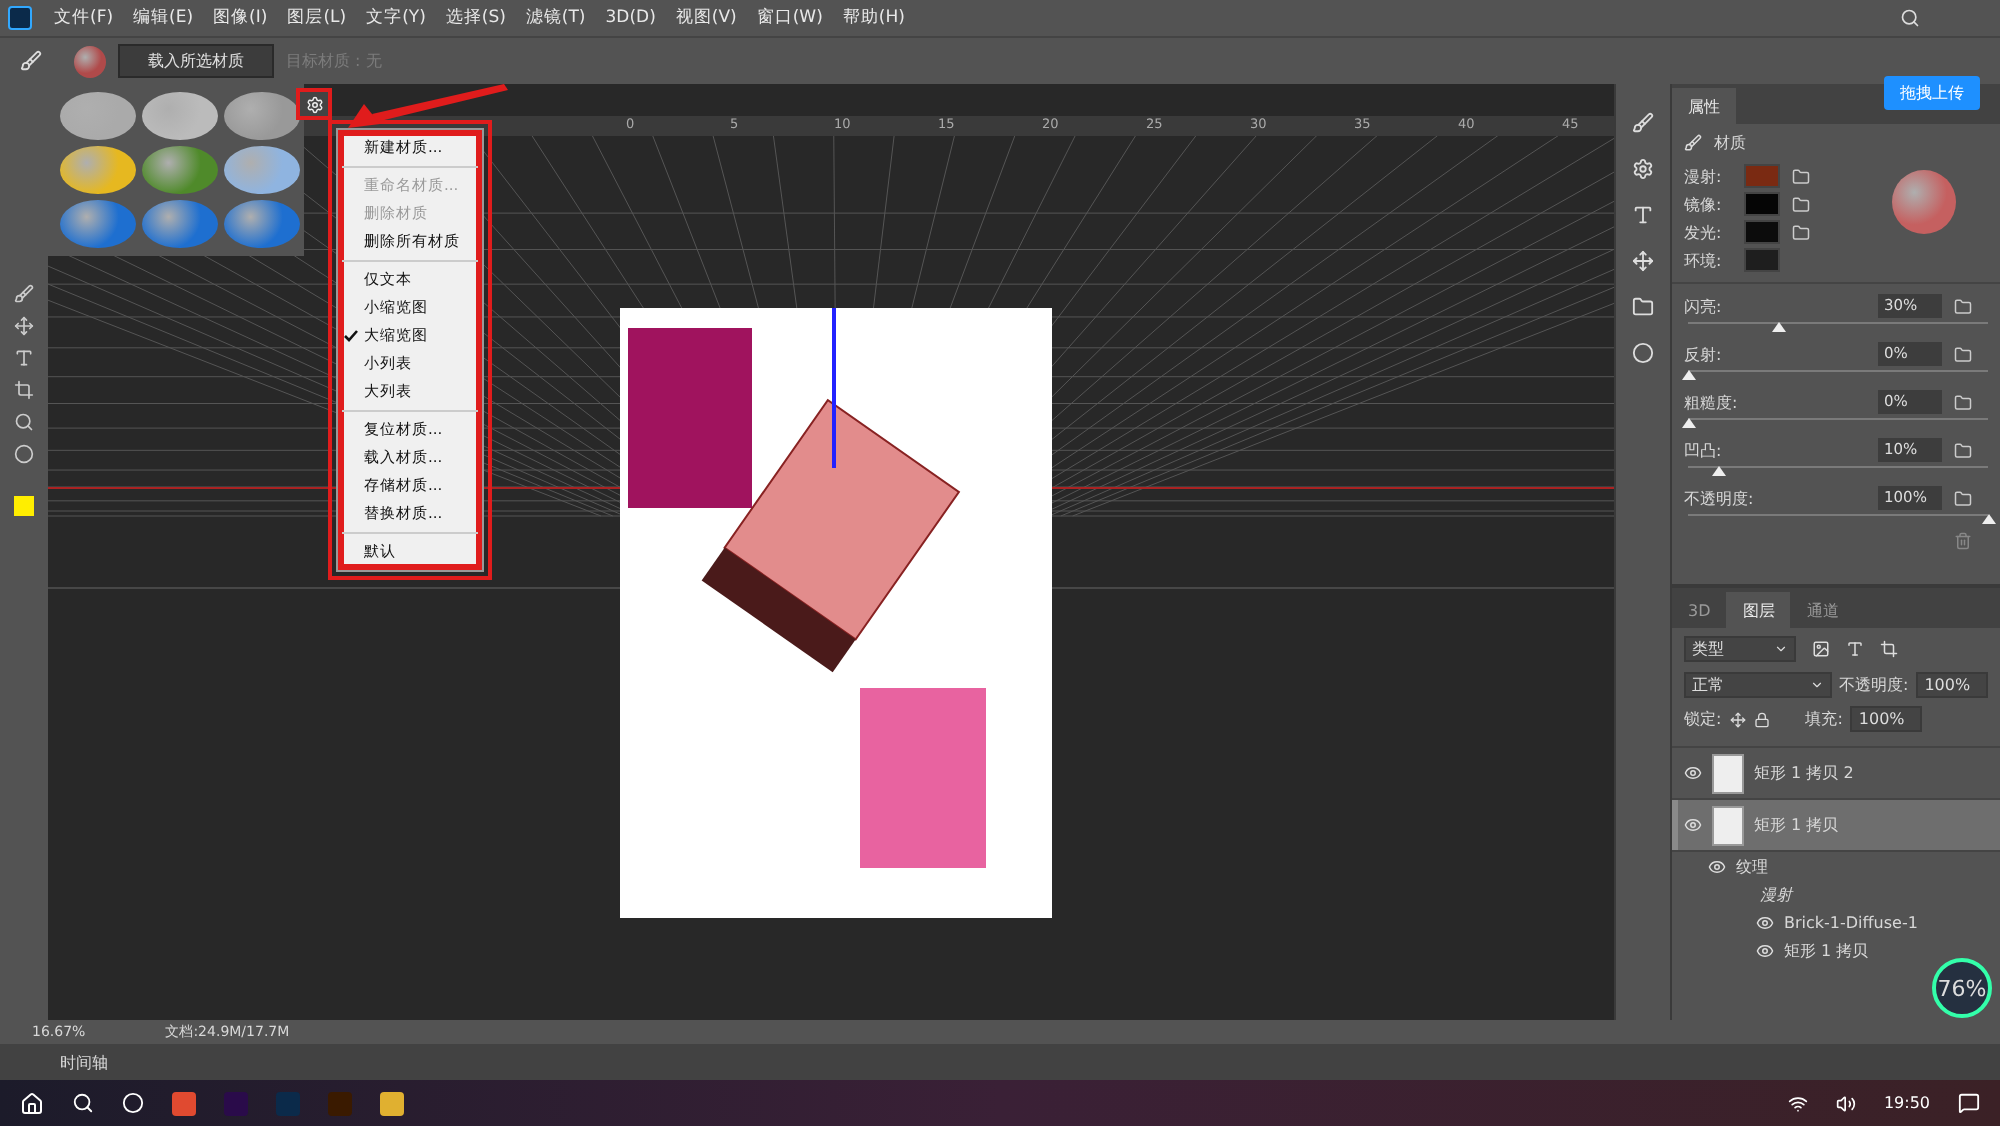 This screenshot has height=1126, width=2000. What do you see at coordinates (630, 18) in the screenshot?
I see `menu-item: 3D(D)` at bounding box center [630, 18].